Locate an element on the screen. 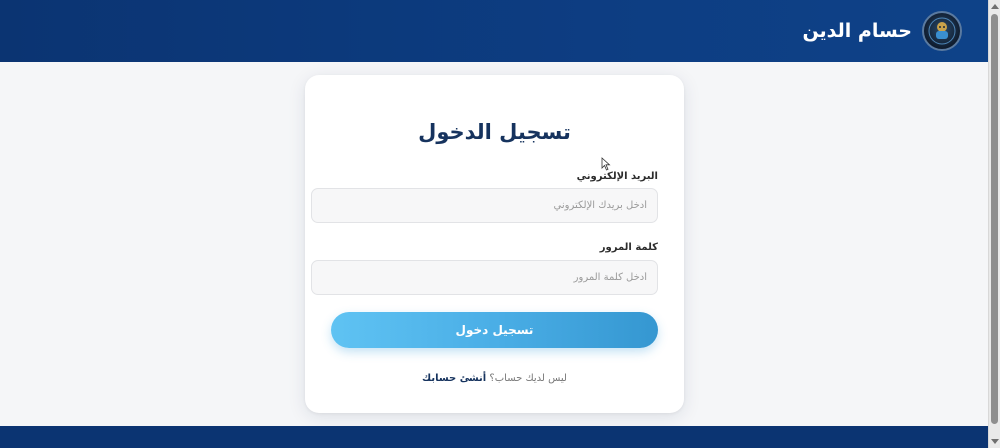 This screenshot has width=1000, height=448. scroll-thumb is located at coordinates (994, 219).